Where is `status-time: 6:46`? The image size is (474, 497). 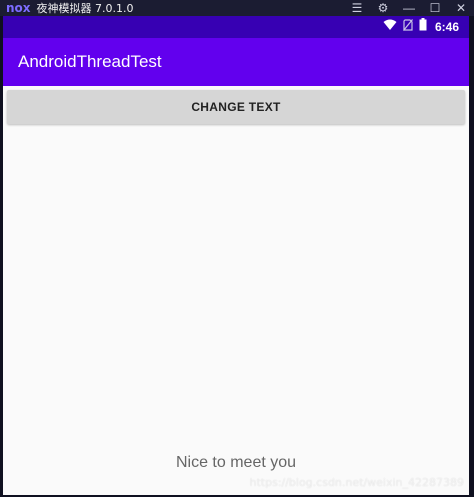
status-time: 6:46 is located at coordinates (446, 27).